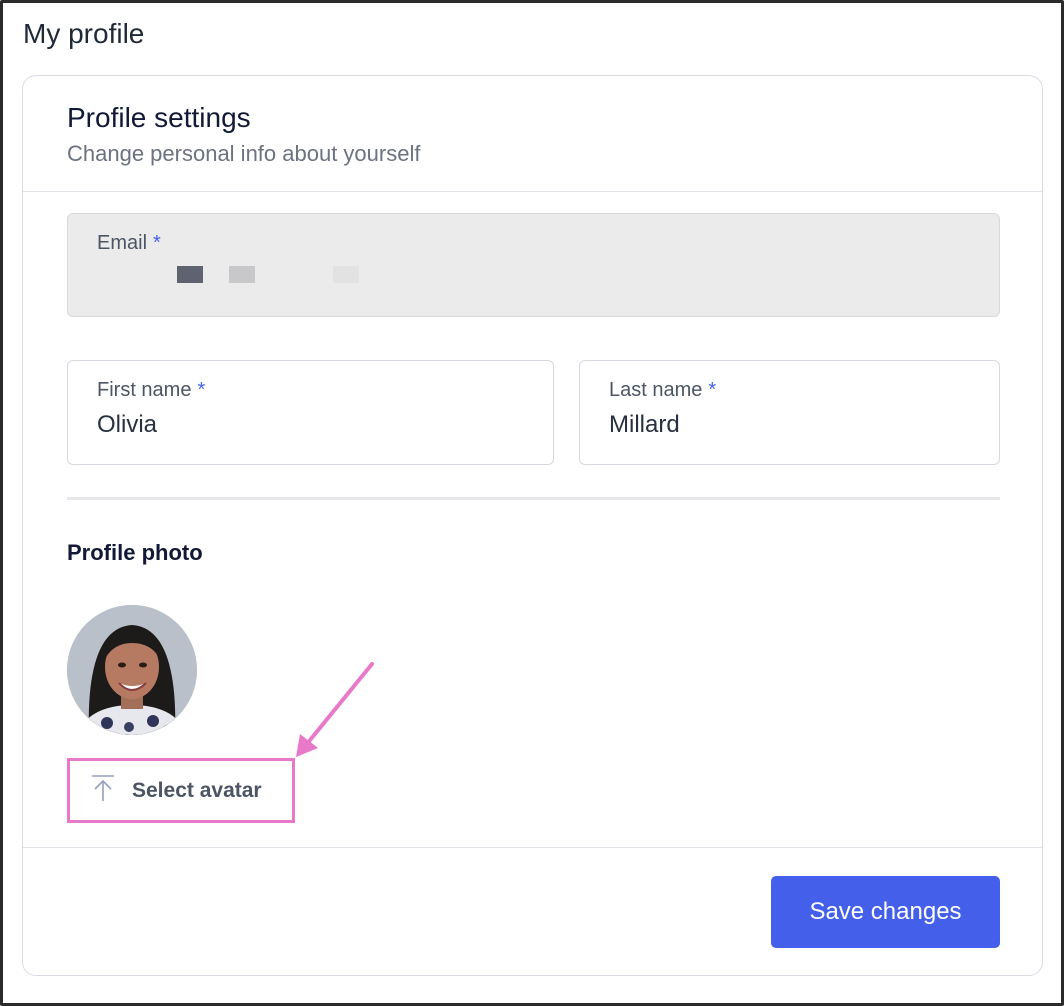 The image size is (1064, 1006). I want to click on profile-photo-title: Profile photo, so click(135, 552).